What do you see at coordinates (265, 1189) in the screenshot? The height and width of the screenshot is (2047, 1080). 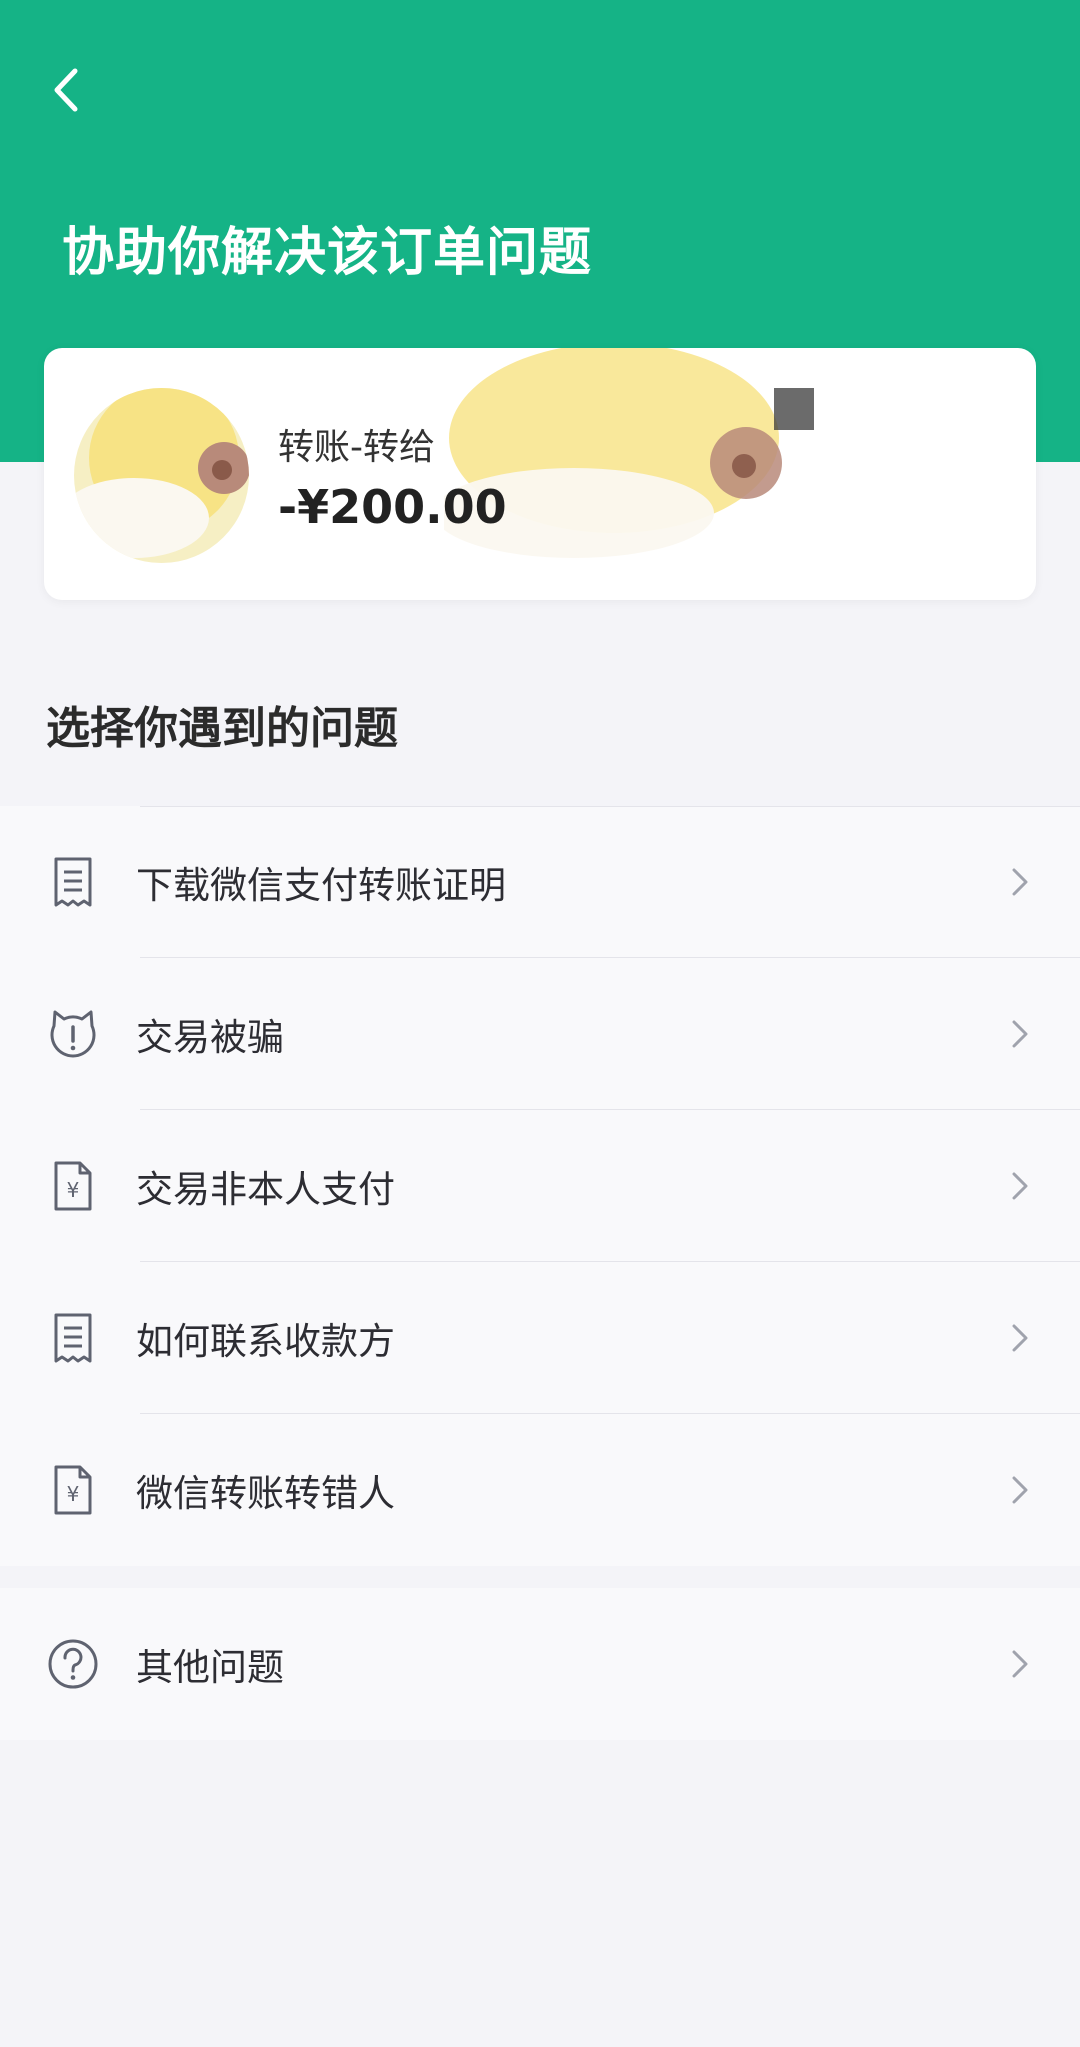 I see `issue-label: 交易非本人支付` at bounding box center [265, 1189].